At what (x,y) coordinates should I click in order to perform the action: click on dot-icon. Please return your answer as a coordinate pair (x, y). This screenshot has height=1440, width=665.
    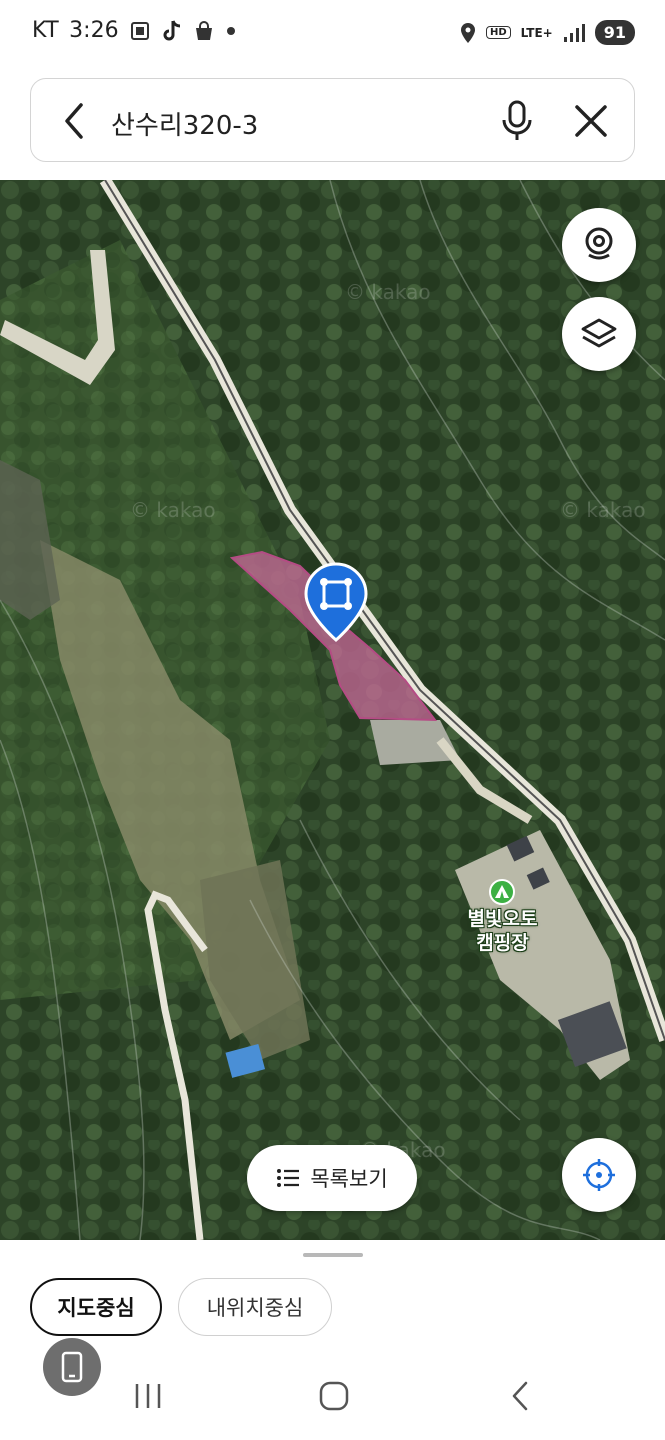
    Looking at the image, I should click on (230, 30).